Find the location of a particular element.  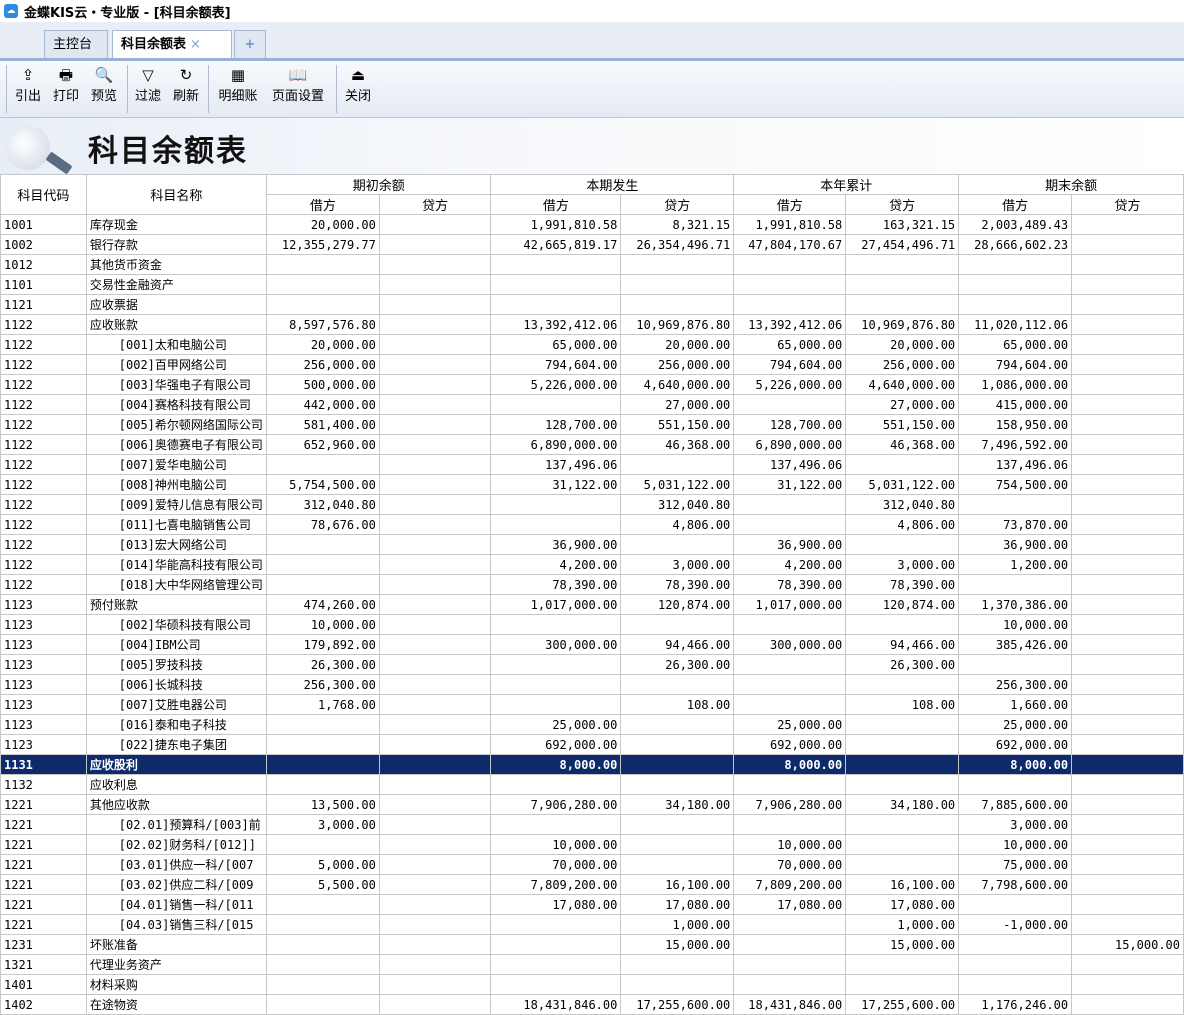

refresh-button: ↻ 刷新 is located at coordinates (186, 89).